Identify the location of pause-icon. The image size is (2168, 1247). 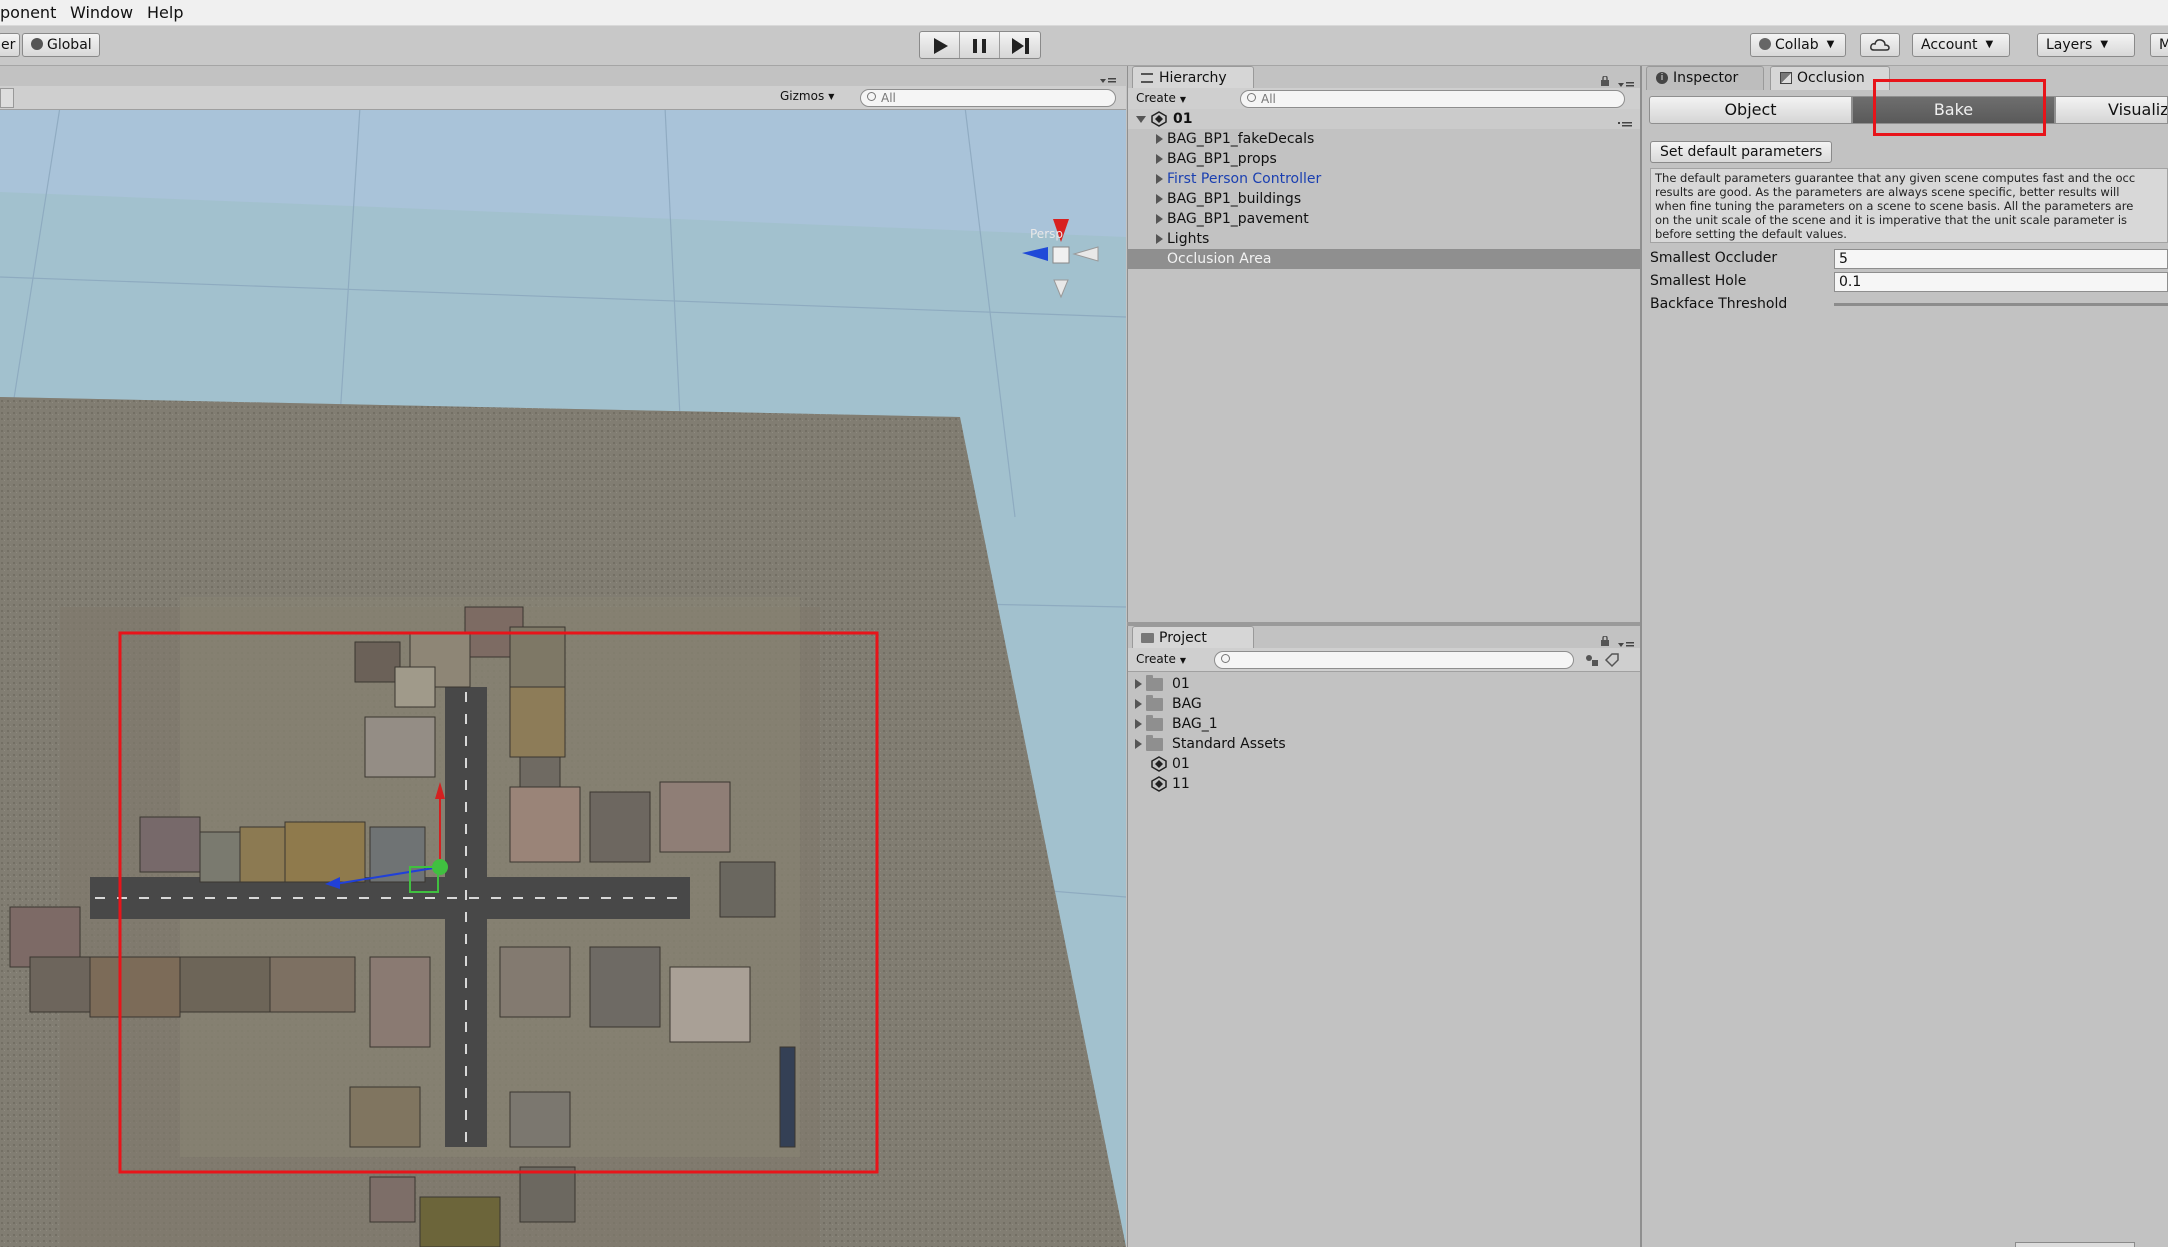
(979, 46).